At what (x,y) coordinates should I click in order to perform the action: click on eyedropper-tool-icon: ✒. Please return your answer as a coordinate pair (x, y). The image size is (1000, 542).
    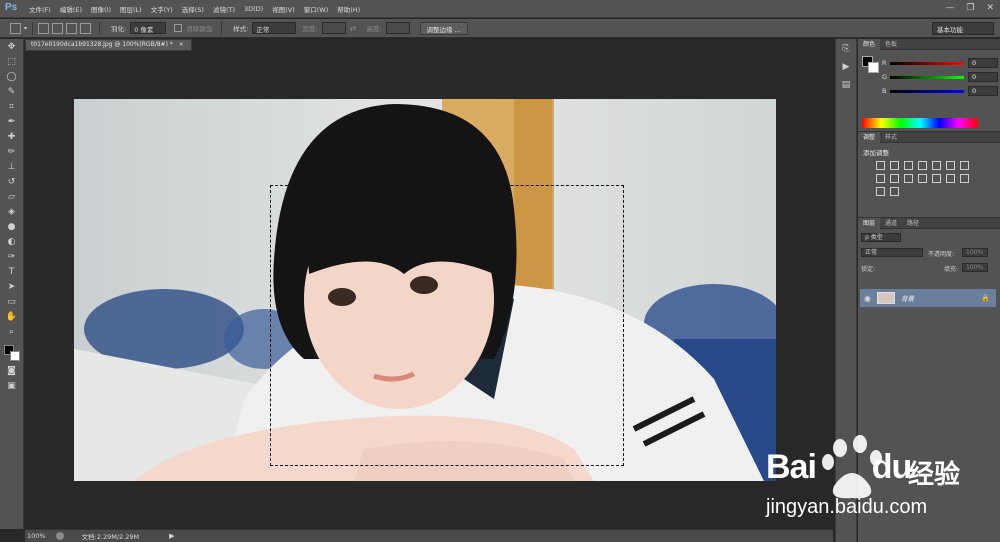
    Looking at the image, I should click on (12, 122).